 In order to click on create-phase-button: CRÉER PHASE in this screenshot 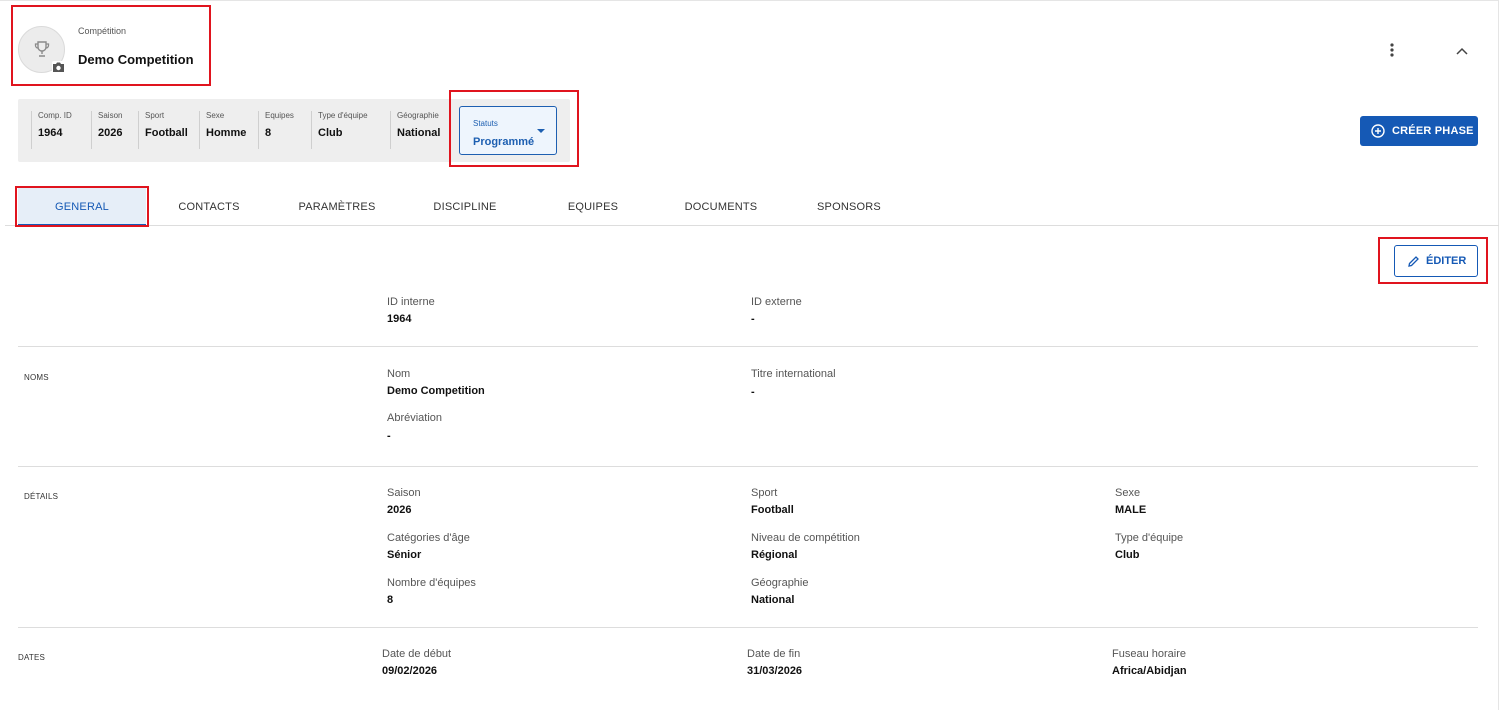, I will do `click(1419, 131)`.